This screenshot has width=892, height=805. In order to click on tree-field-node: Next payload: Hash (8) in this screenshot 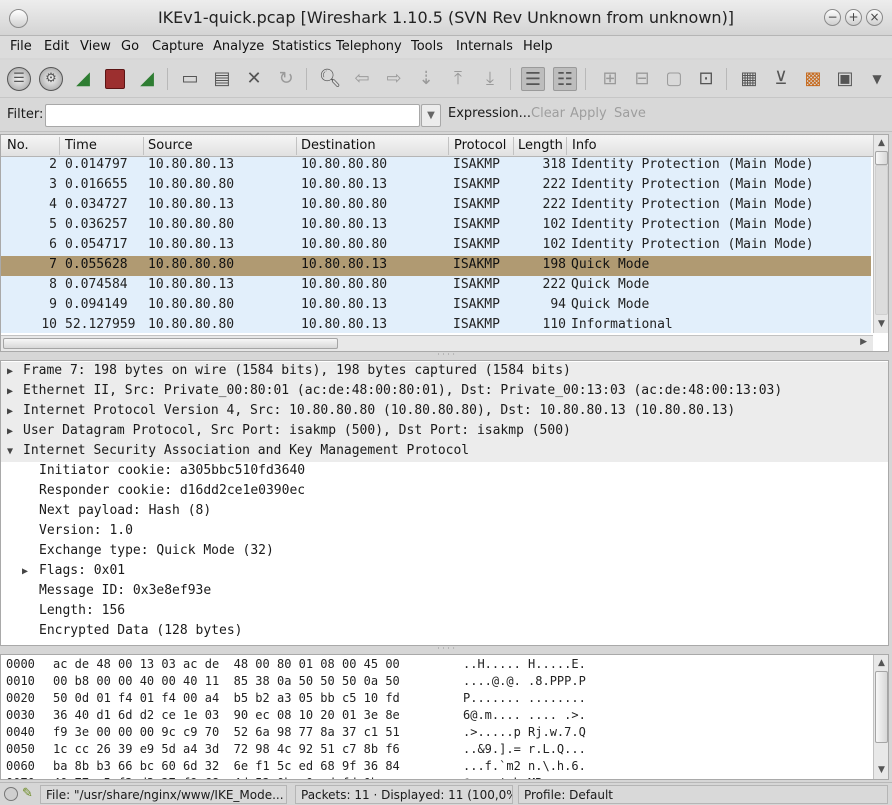, I will do `click(444, 512)`.